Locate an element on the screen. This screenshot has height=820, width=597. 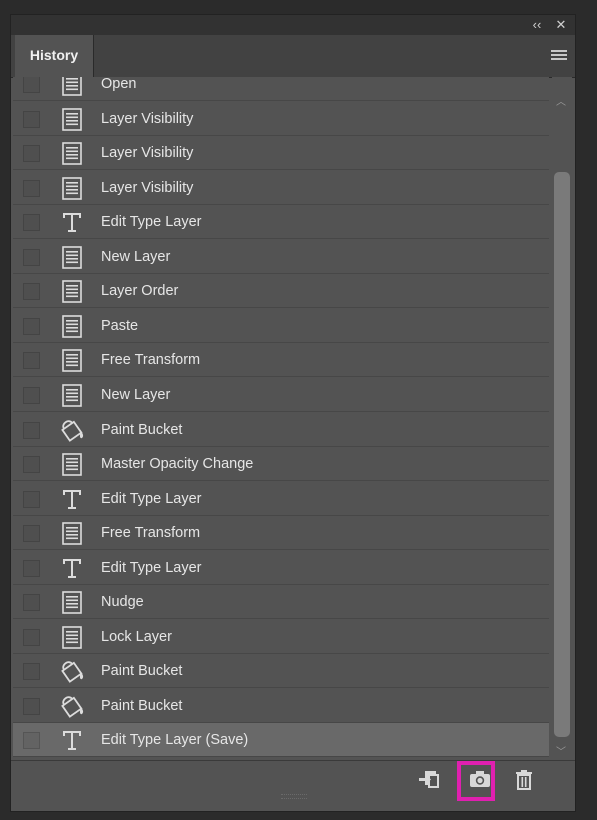
history-state-label: Open is located at coordinates (119, 84).